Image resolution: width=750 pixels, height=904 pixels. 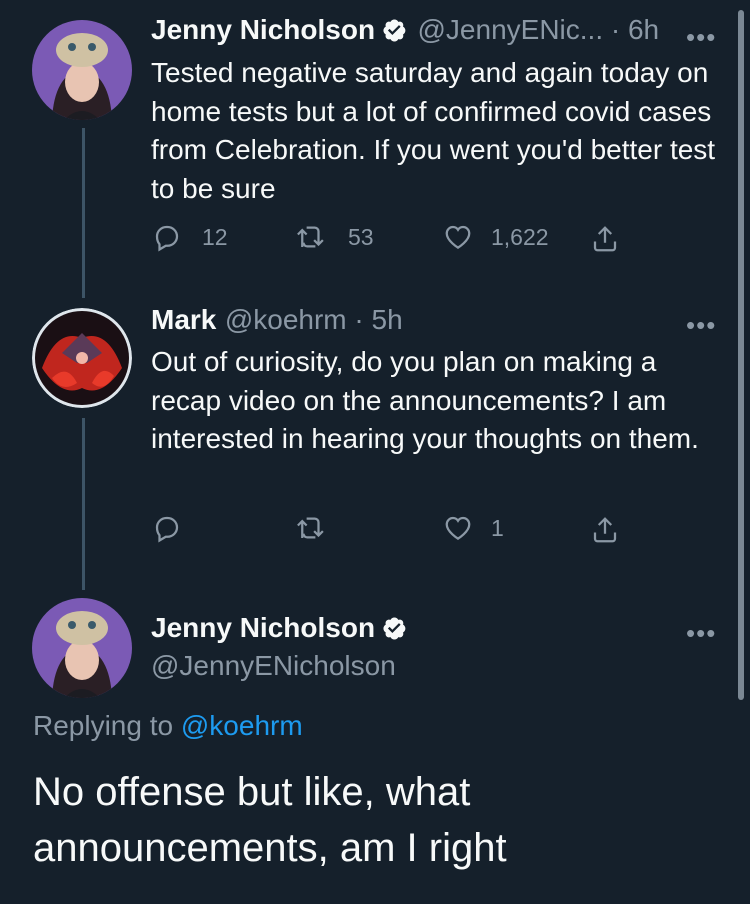 I want to click on avatar-mark, so click(x=82, y=358).